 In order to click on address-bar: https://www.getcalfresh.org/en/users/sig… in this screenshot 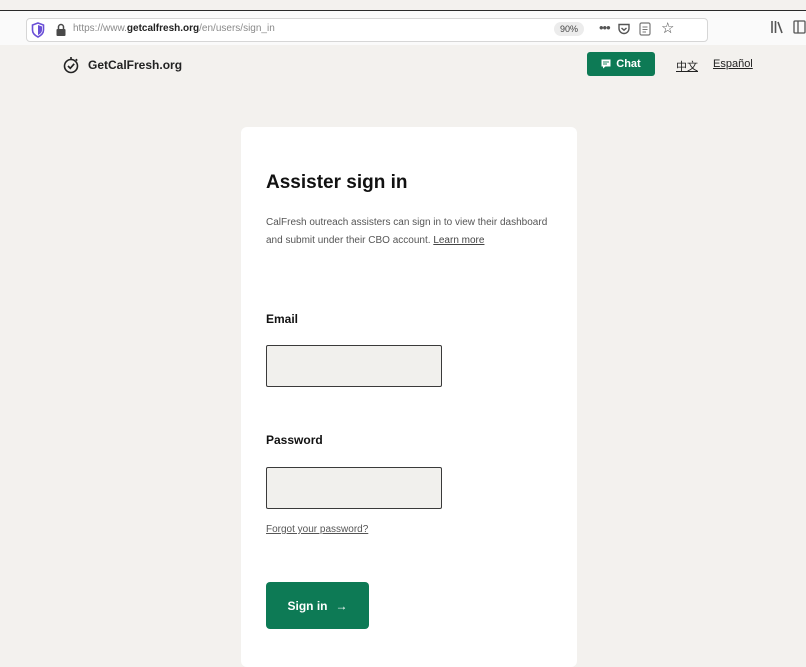, I will do `click(367, 30)`.